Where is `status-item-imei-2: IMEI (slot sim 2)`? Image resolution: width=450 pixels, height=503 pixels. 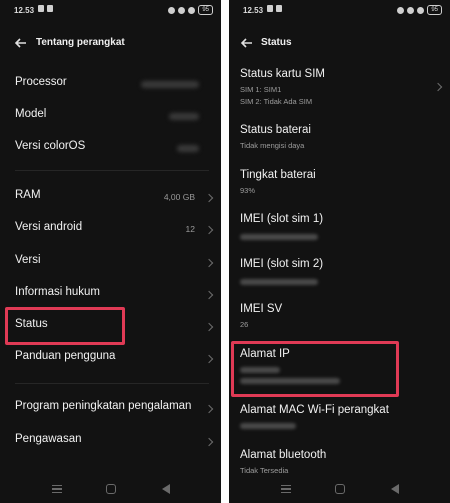 status-item-imei-2: IMEI (slot sim 2) is located at coordinates (339, 273).